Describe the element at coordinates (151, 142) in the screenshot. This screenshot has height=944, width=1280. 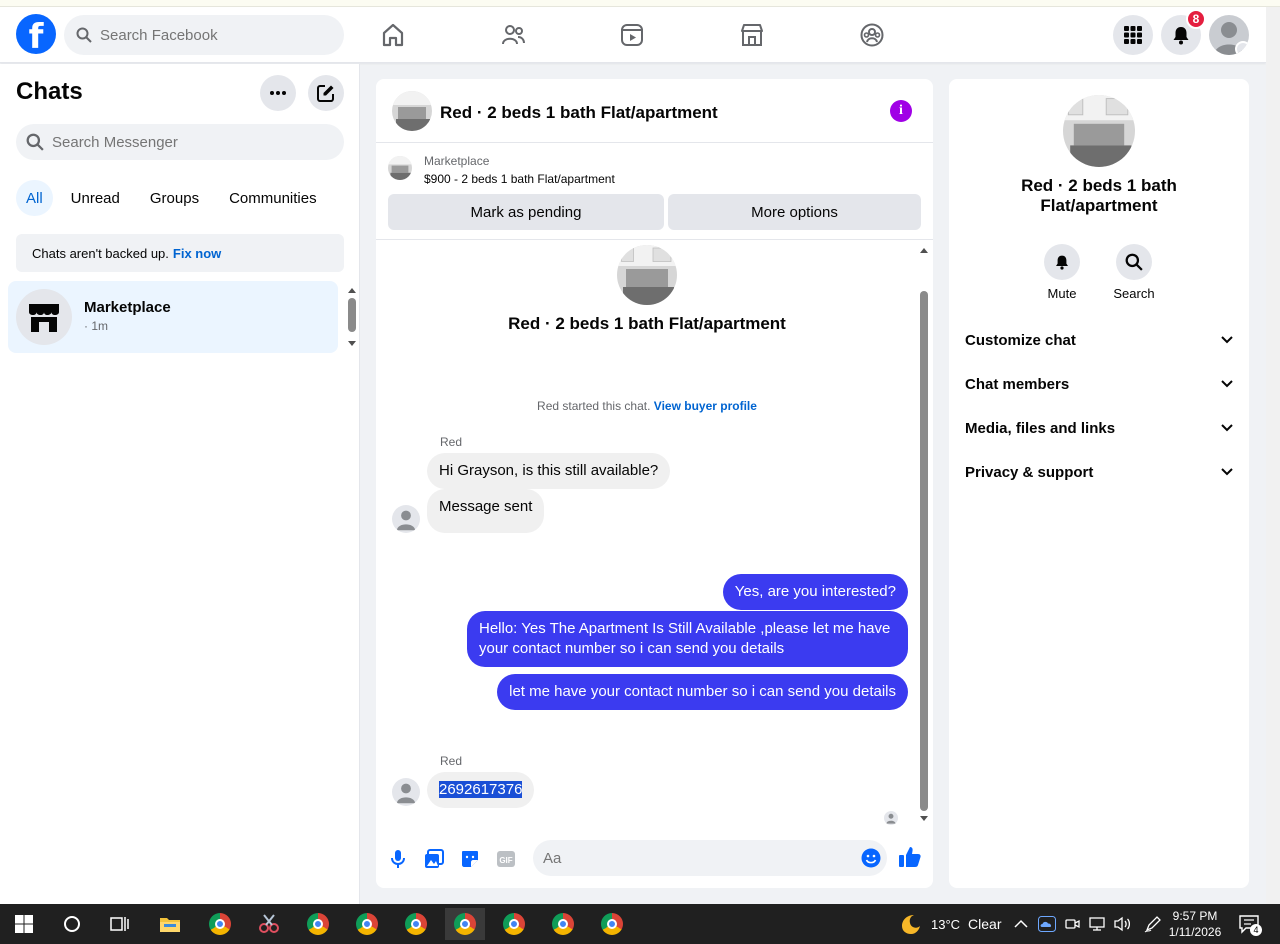
I see `messenger-search-input` at that location.